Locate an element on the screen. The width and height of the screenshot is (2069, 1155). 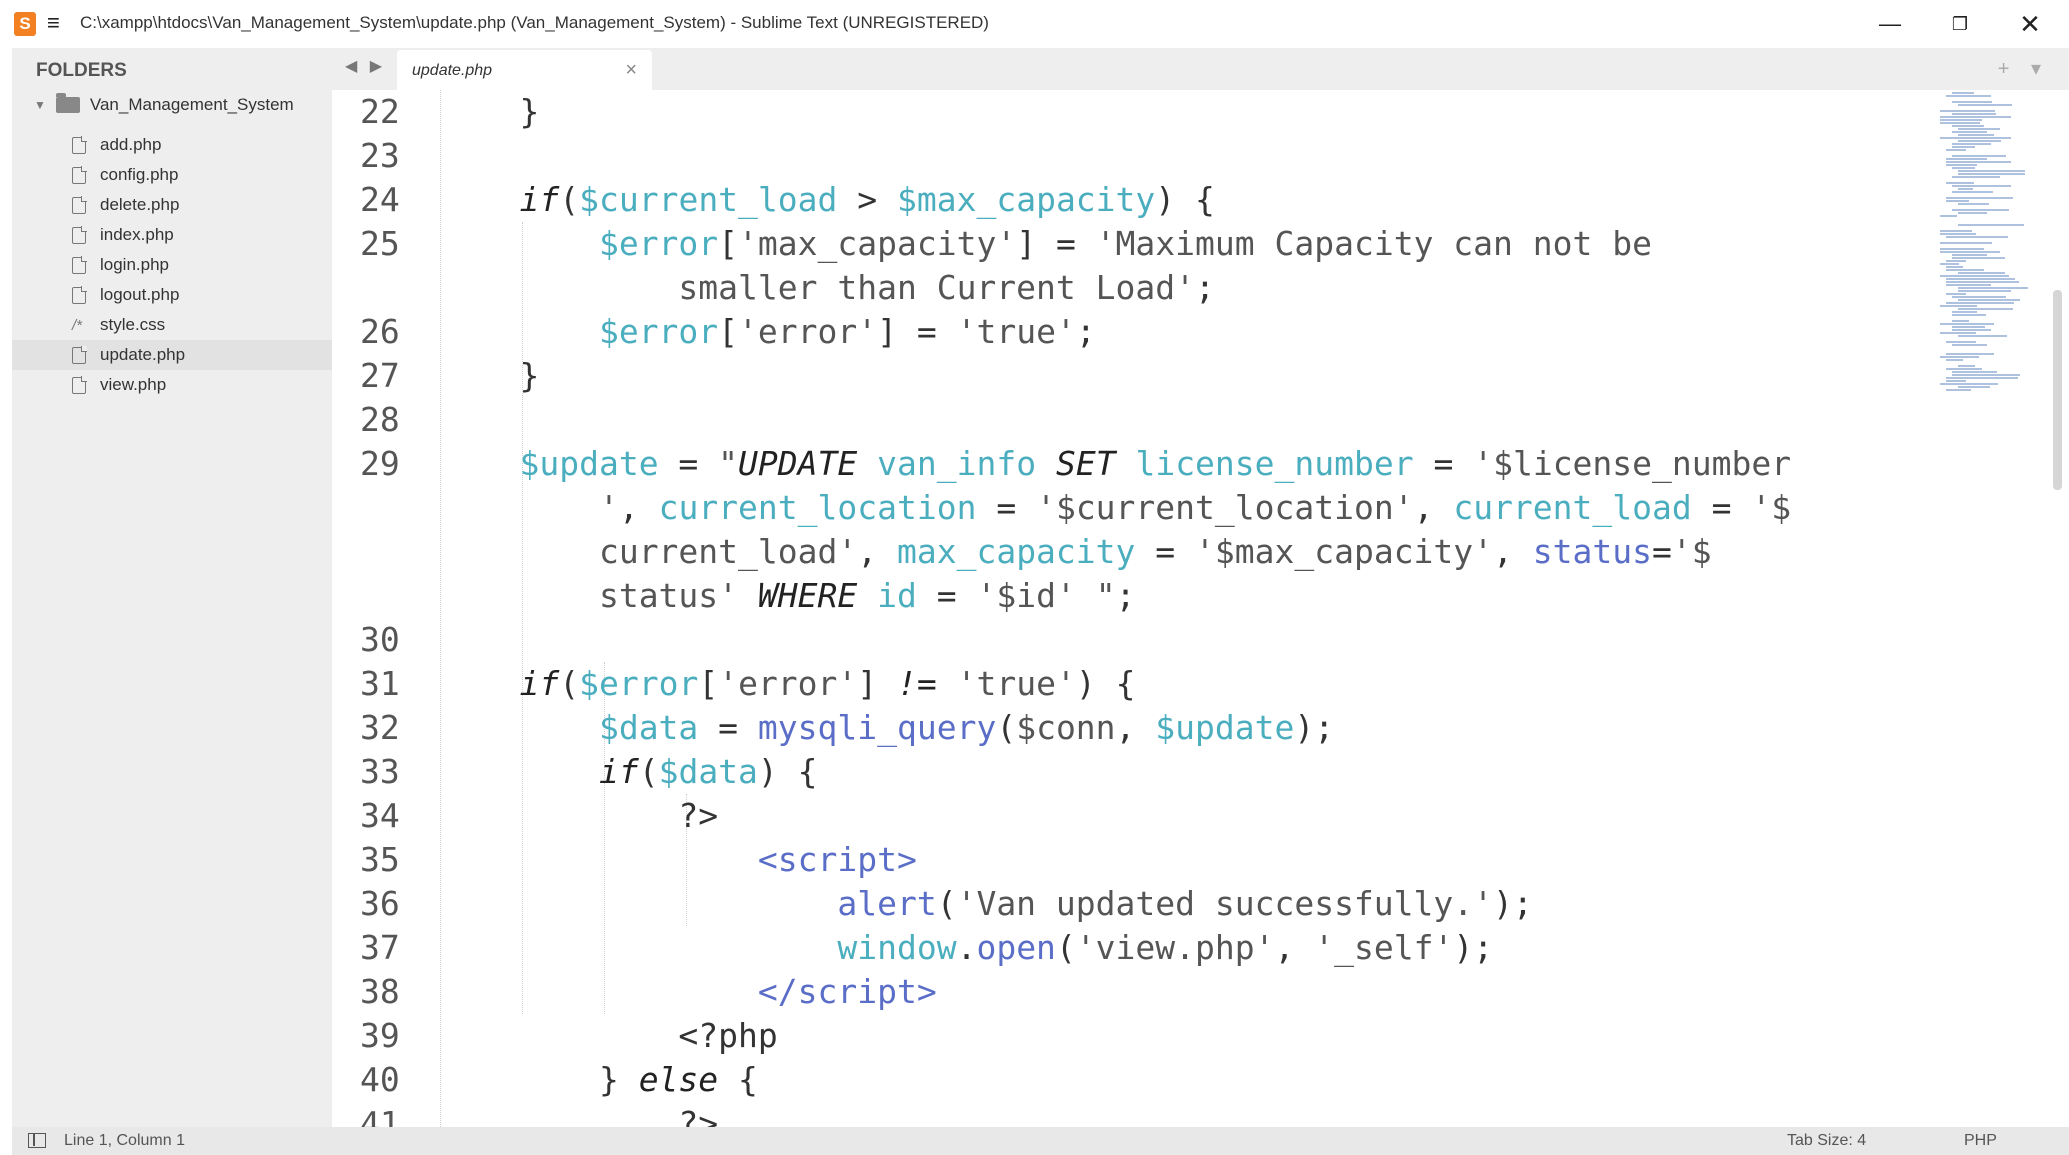
code-line: if($error['error'] != 'true') { is located at coordinates (827, 683).